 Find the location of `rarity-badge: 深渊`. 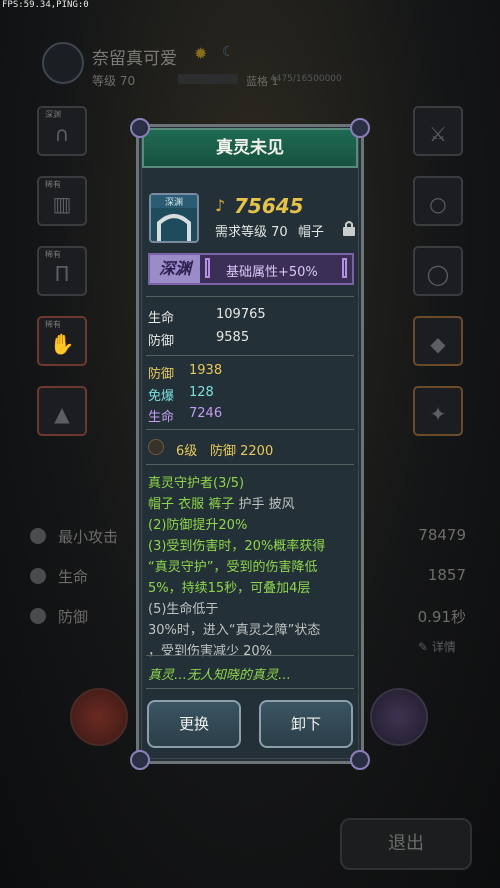

rarity-badge: 深渊 is located at coordinates (175, 269).